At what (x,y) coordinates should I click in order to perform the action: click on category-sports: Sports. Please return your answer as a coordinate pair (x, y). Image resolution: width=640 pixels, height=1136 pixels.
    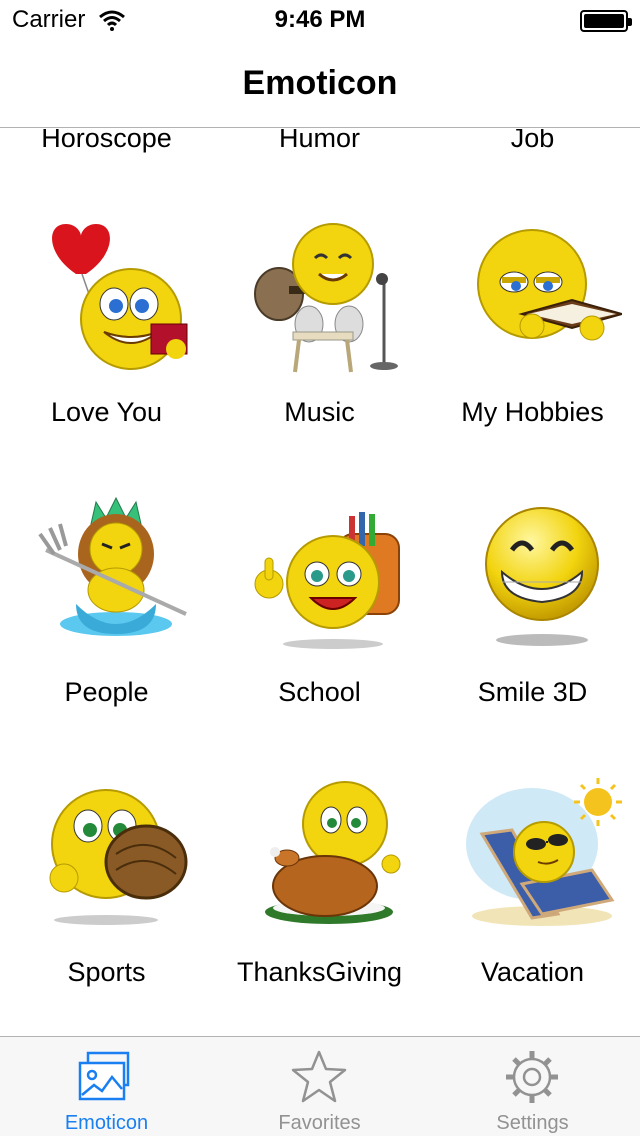
    Looking at the image, I should click on (106, 845).